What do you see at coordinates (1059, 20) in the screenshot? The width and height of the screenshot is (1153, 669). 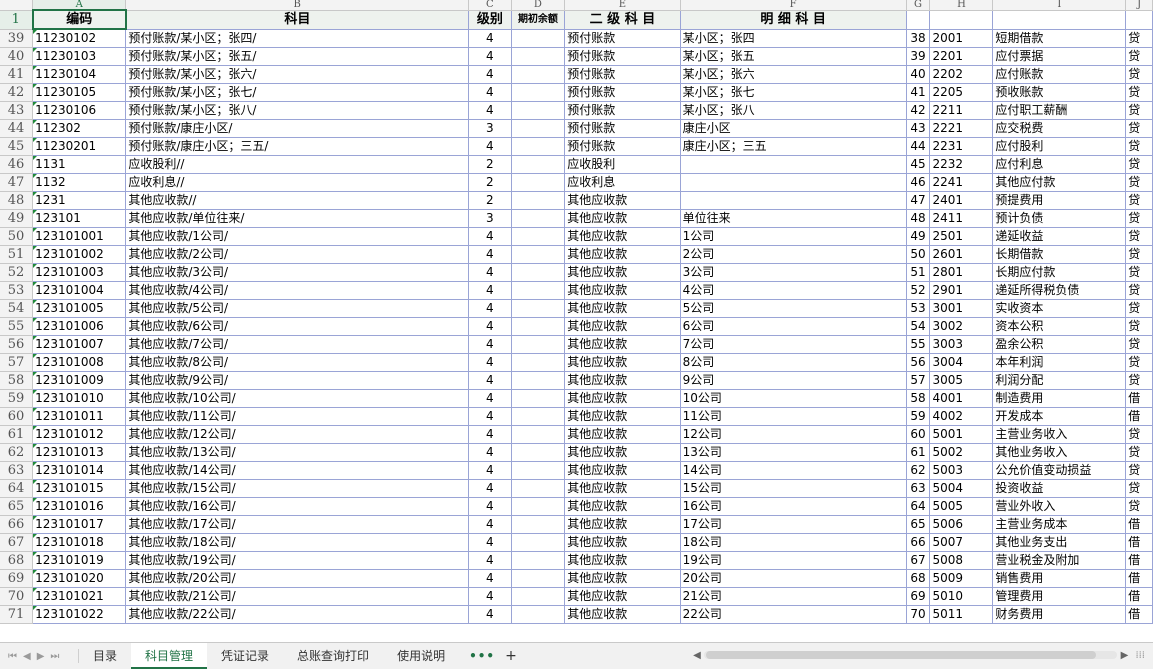 I see `cell-i1` at bounding box center [1059, 20].